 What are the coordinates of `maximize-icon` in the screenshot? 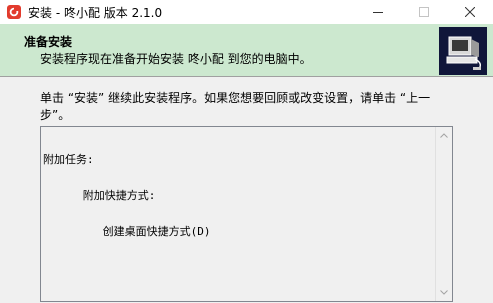 It's located at (424, 12).